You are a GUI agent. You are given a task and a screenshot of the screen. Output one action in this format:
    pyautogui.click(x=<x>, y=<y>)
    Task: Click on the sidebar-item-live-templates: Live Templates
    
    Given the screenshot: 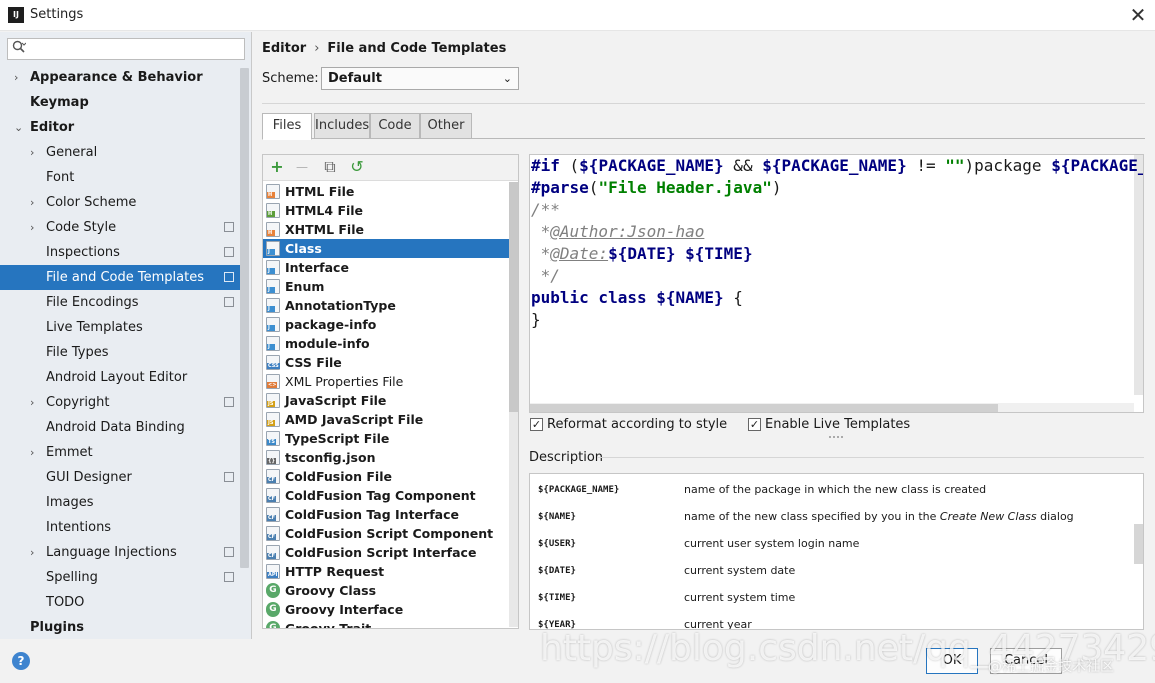 What is the action you would take?
    pyautogui.click(x=120, y=327)
    